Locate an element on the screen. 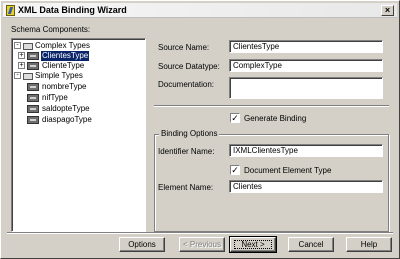 Image resolution: width=400 pixels, height=259 pixels. separator is located at coordinates (271, 106).